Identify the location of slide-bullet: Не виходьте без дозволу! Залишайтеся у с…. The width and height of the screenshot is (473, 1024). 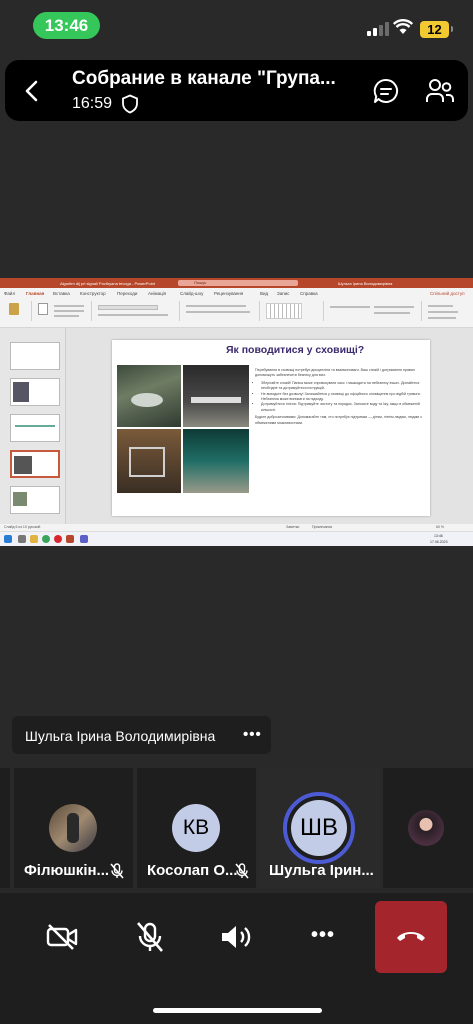
(343, 397).